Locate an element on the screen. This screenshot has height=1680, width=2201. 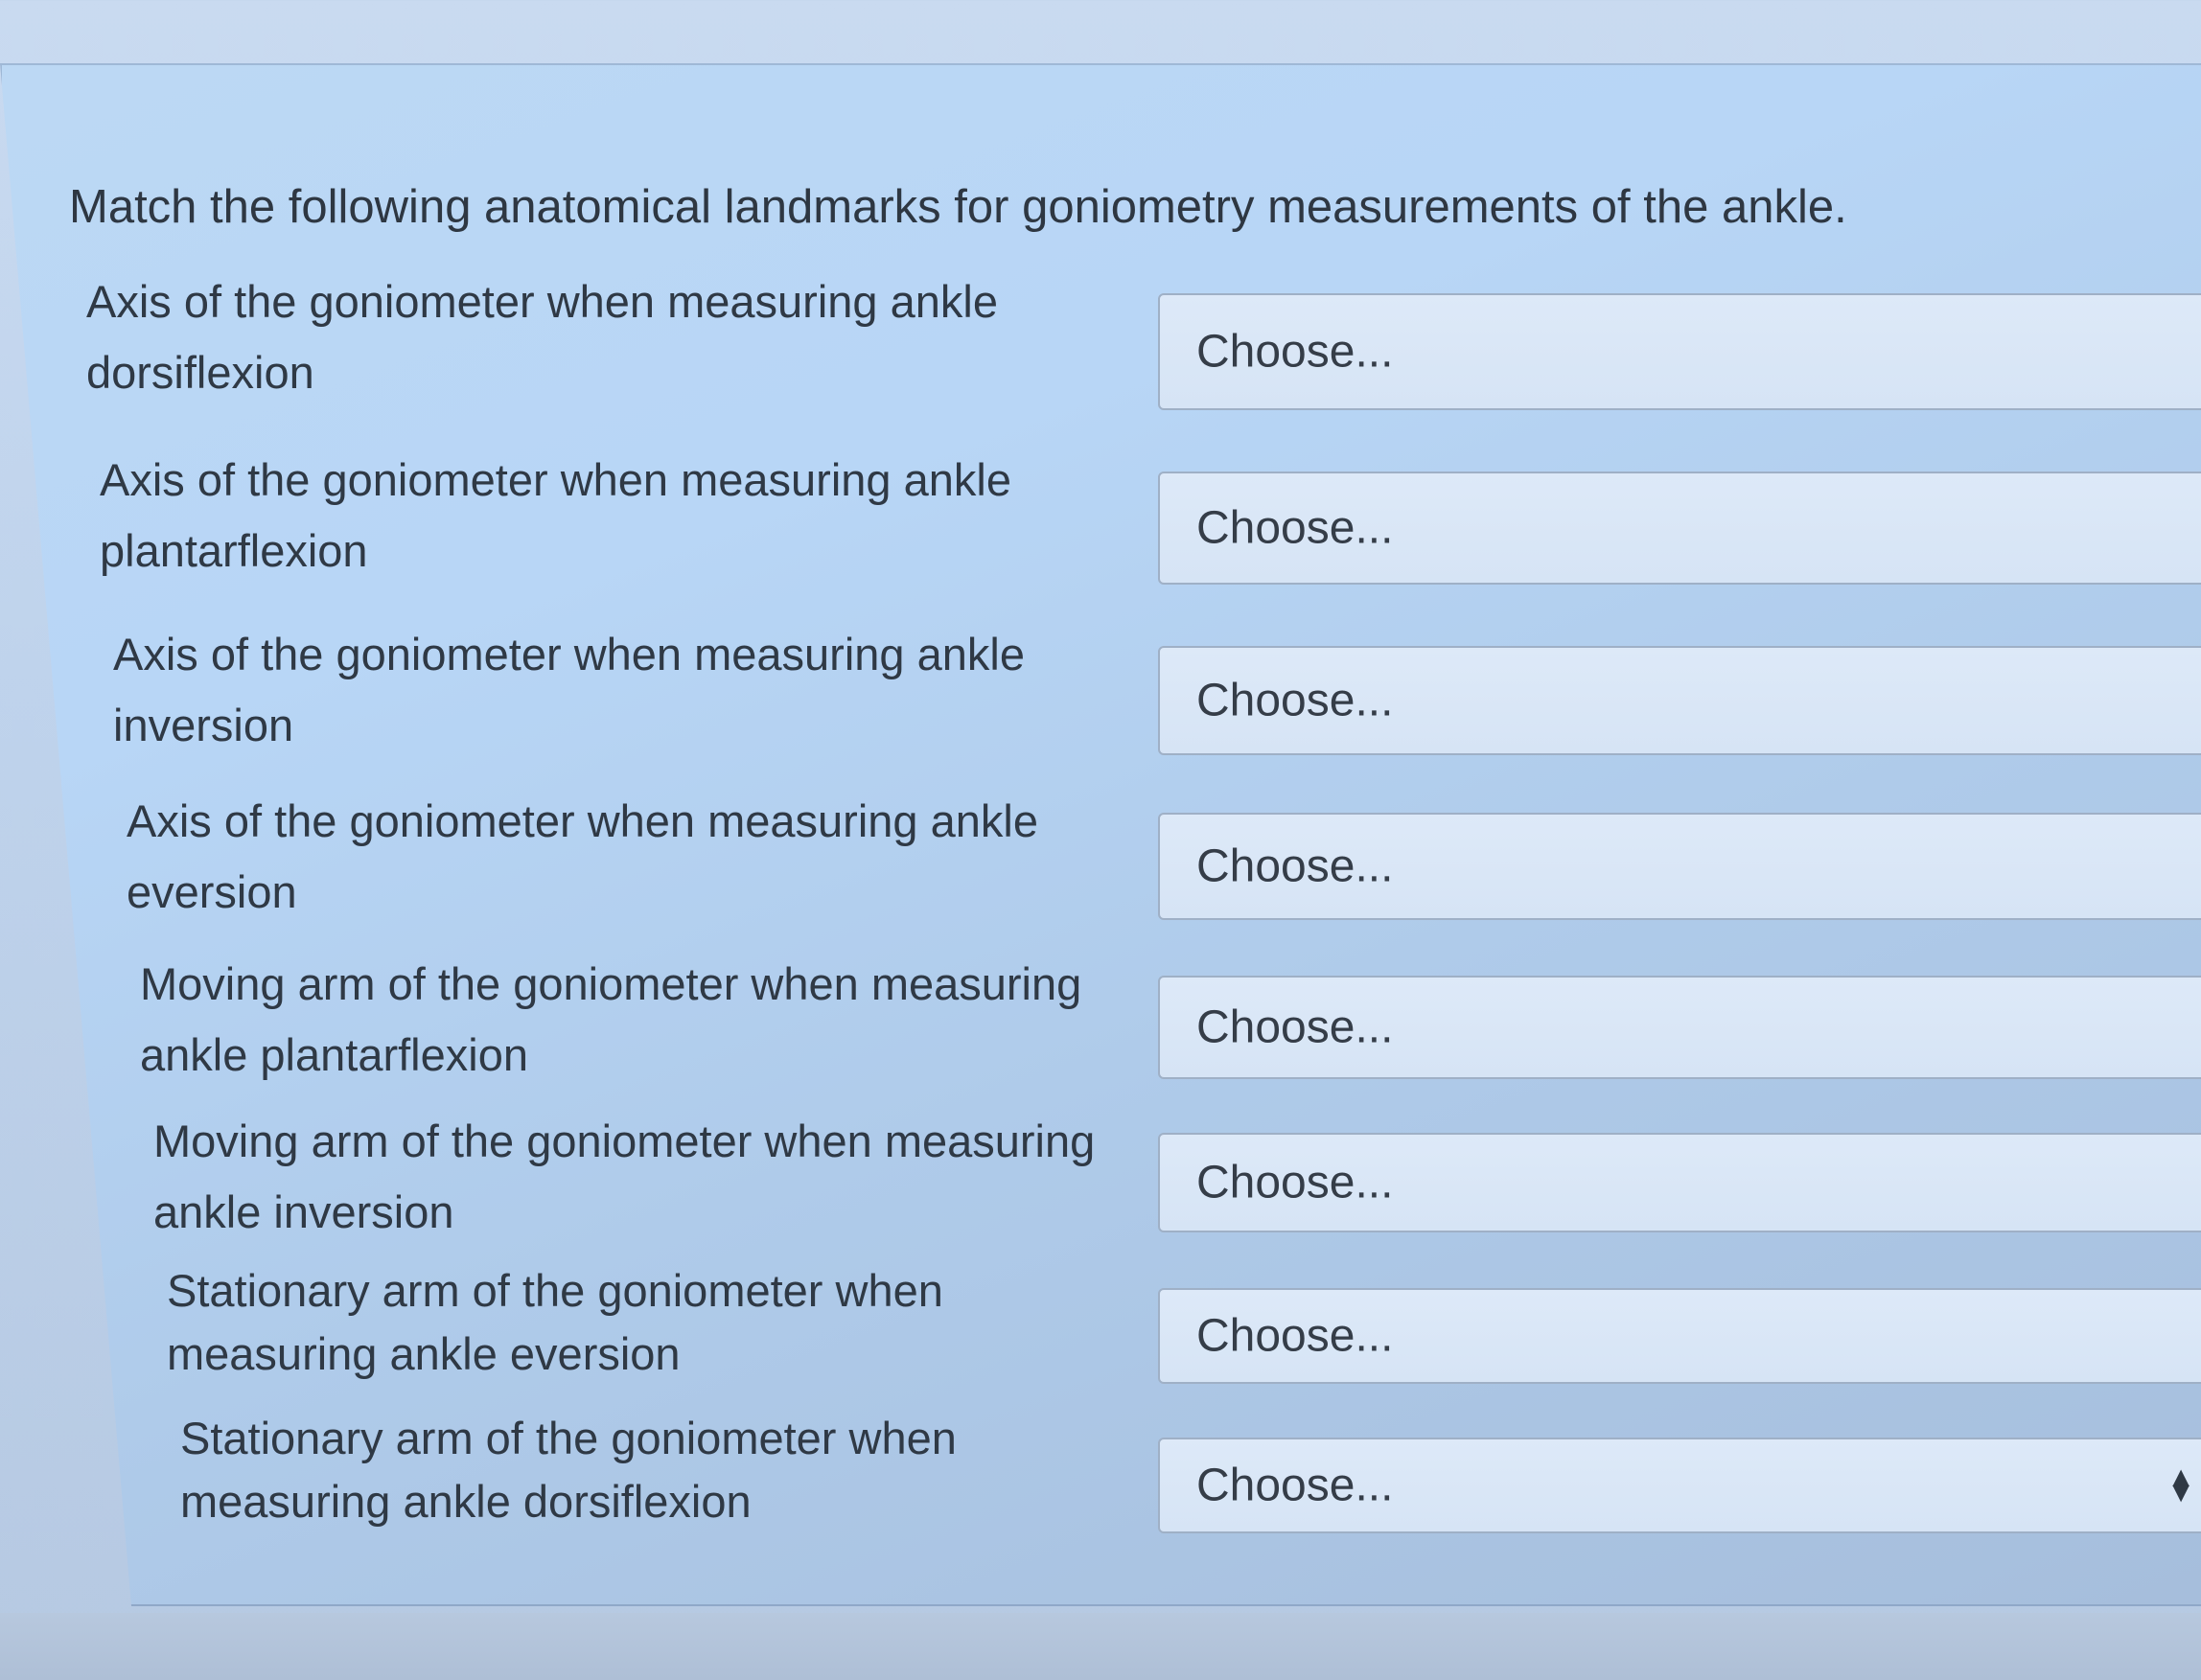
up-down-chevron-icon: ▲ ▼ is located at coordinates (2180, 1484).